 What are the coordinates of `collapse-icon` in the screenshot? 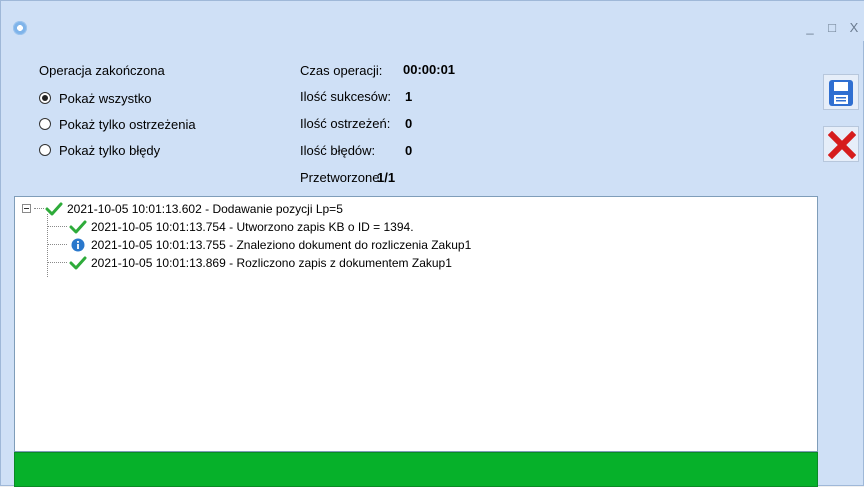 It's located at (26, 208).